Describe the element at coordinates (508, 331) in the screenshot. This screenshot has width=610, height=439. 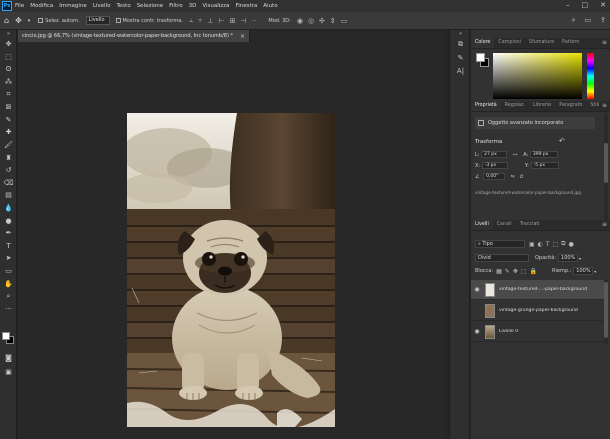
I see `layer-name: Livello 0` at that location.